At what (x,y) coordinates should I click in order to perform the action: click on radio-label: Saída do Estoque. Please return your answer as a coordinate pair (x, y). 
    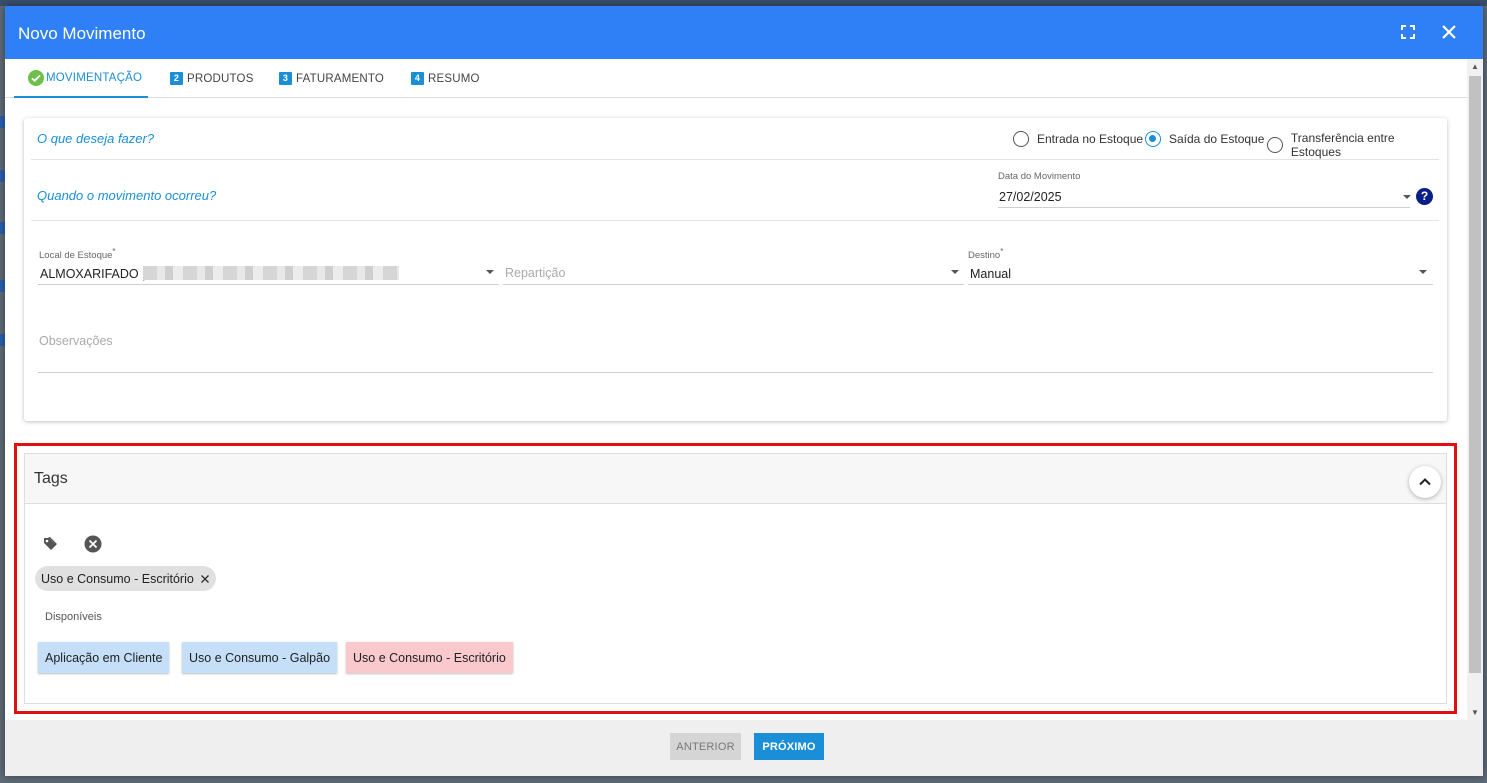
    Looking at the image, I should click on (1217, 139).